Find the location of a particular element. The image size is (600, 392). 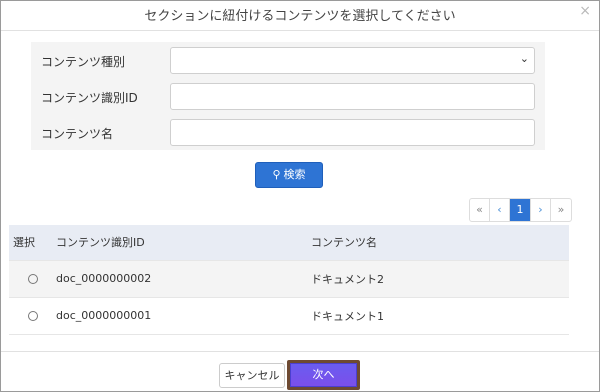

pagination: « ‹ 1 › » is located at coordinates (520, 210).